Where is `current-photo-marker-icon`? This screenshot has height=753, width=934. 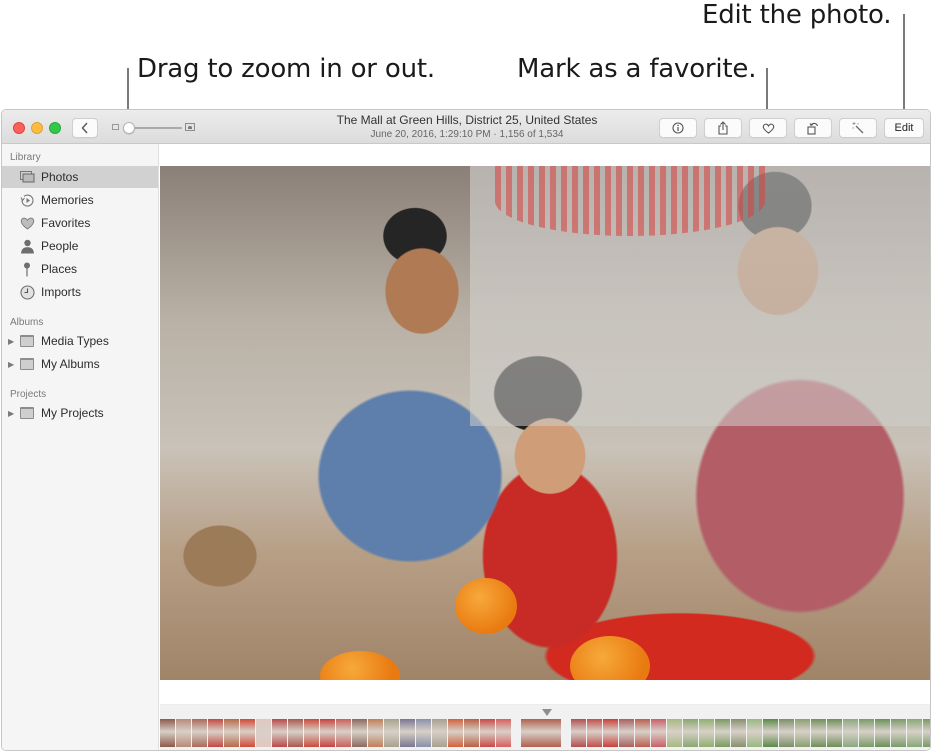
current-photo-marker-icon is located at coordinates (547, 712).